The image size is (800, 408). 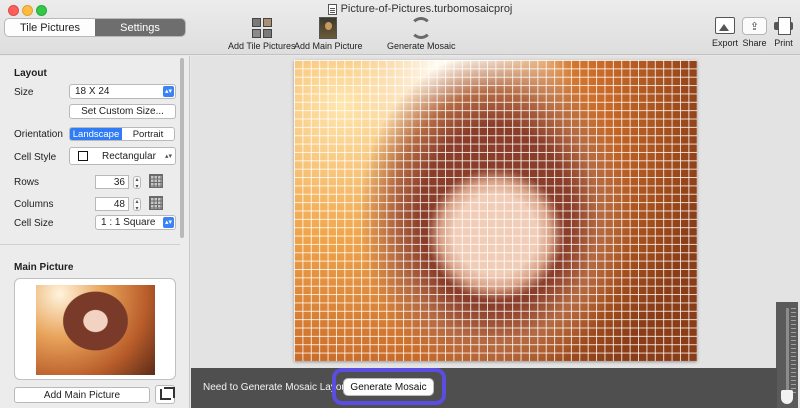 I want to click on size-label: Size, so click(x=24, y=92).